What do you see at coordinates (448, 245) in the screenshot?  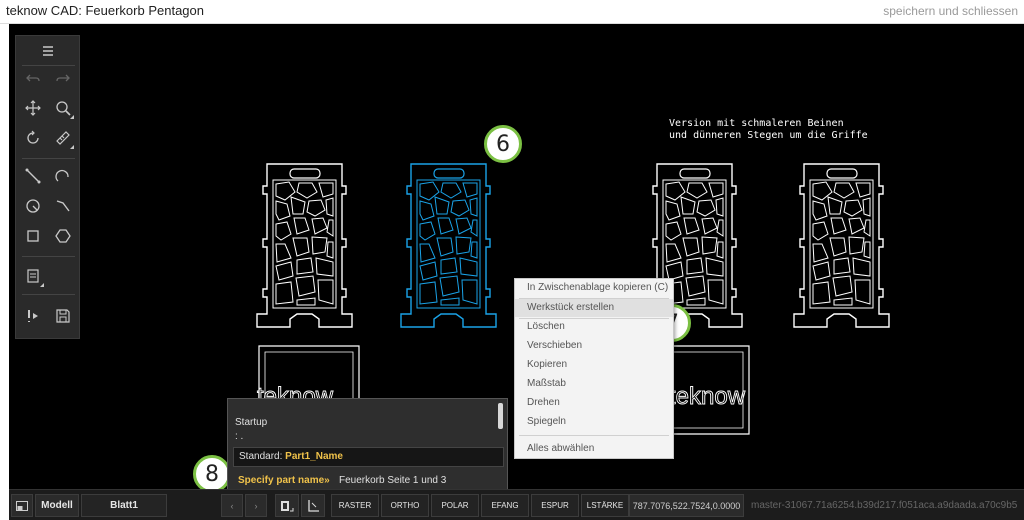 I see `panel-selected` at bounding box center [448, 245].